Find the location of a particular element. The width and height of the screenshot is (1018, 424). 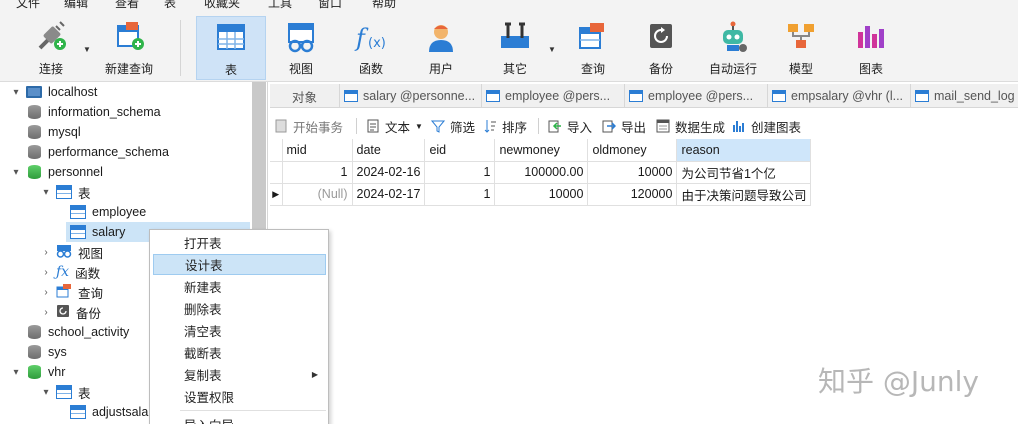

tree-node-tables: ▾ 表 is located at coordinates (65, 192).